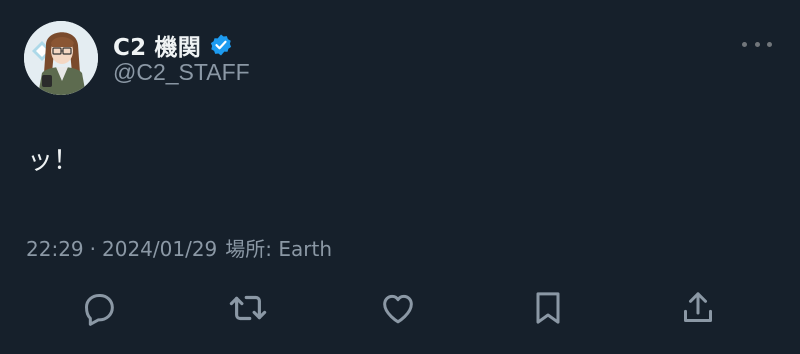 The height and width of the screenshot is (354, 800). I want to click on share-icon, so click(698, 308).